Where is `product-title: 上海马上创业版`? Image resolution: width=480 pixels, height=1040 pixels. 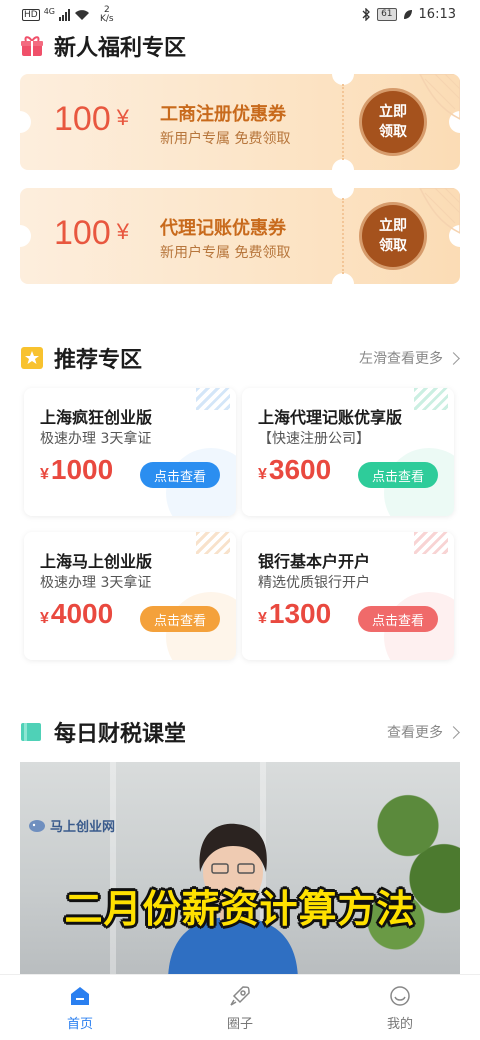 product-title: 上海马上创业版 is located at coordinates (96, 561).